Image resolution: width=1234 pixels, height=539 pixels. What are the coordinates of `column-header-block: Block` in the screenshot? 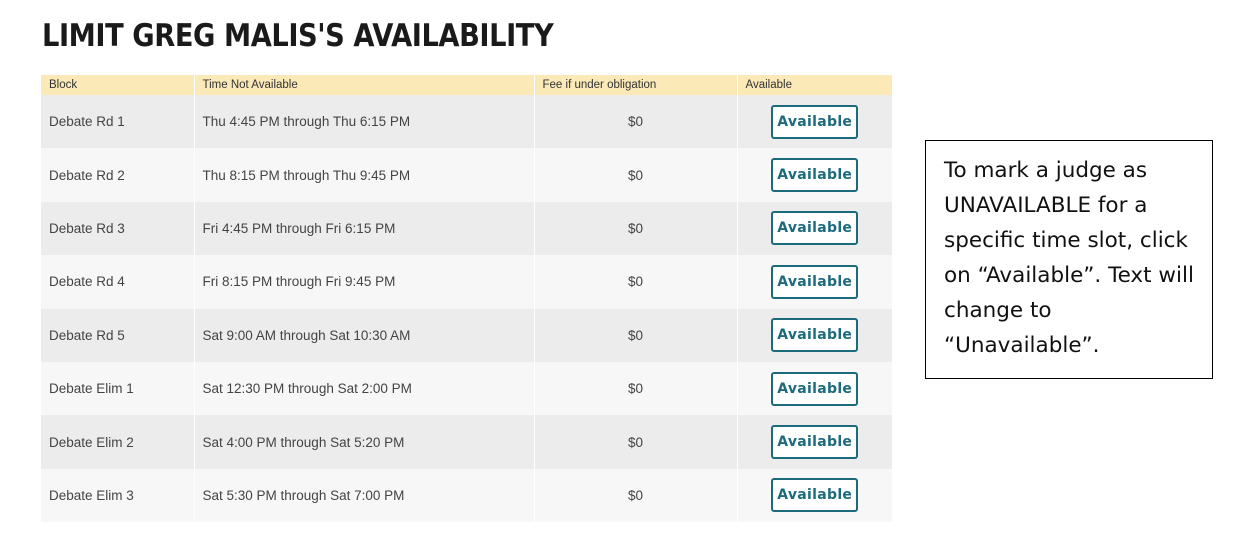 It's located at (118, 85).